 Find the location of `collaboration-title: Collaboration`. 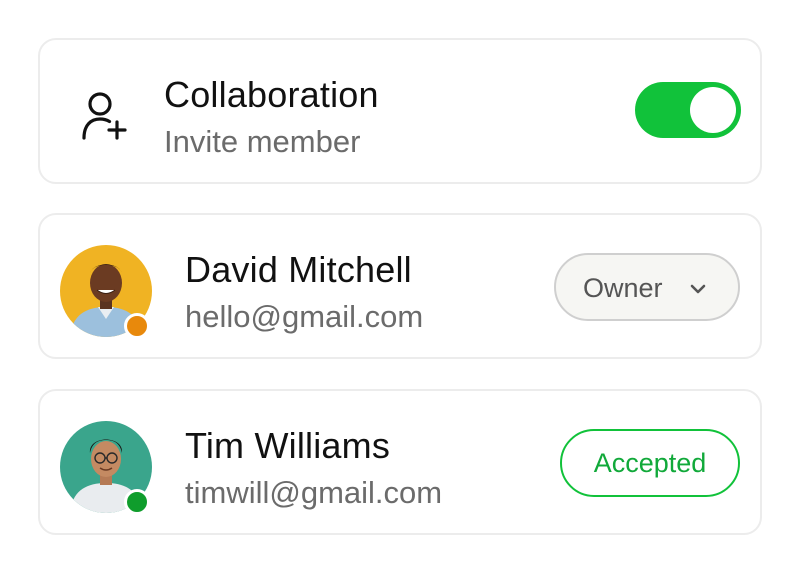

collaboration-title: Collaboration is located at coordinates (271, 94).